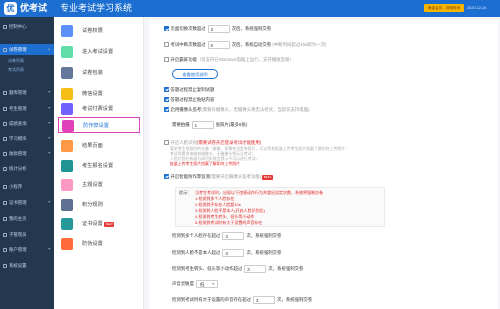 The image size is (500, 309). I want to click on submenu-paper-permissions: 试卷权限, so click(99, 31).